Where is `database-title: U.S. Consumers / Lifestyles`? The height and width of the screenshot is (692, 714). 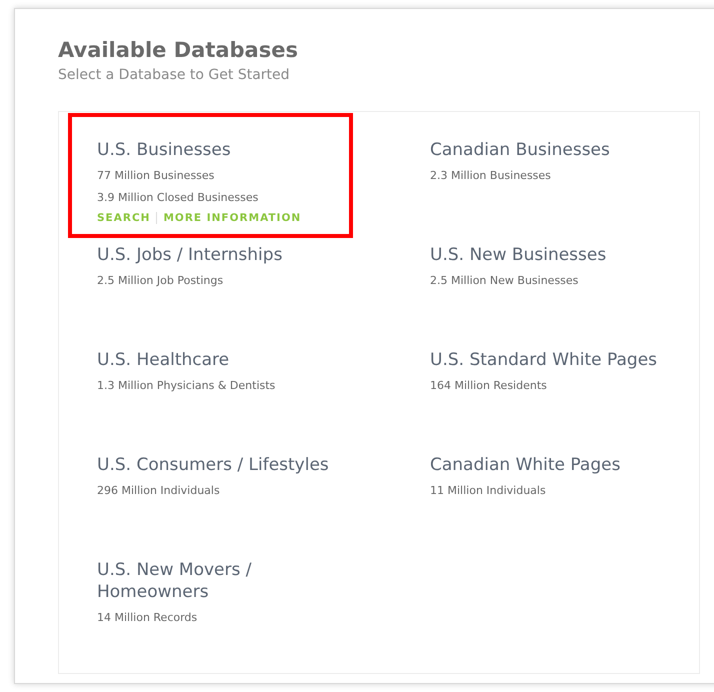 database-title: U.S. Consumers / Lifestyles is located at coordinates (214, 465).